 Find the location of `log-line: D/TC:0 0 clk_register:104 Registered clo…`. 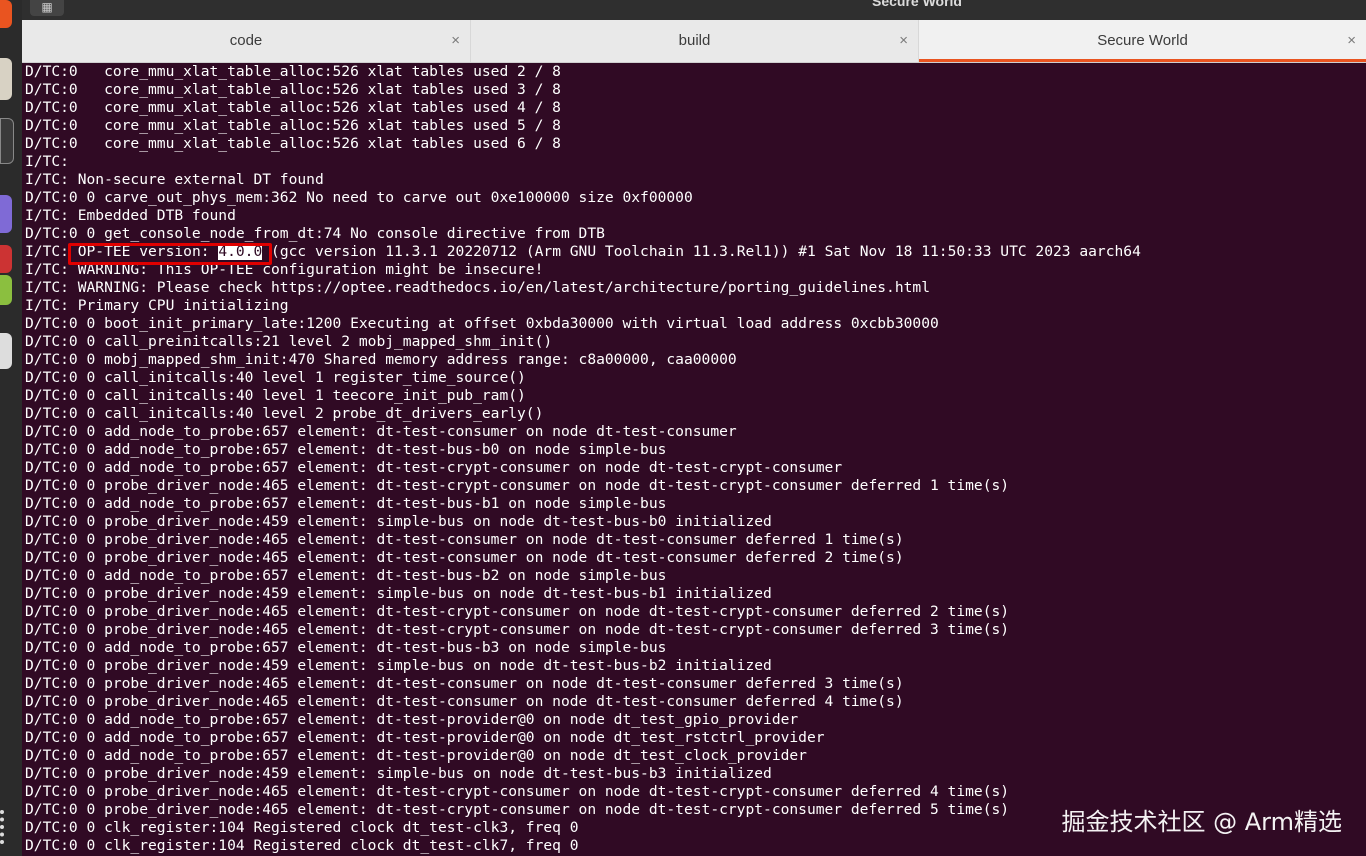

log-line: D/TC:0 0 clk_register:104 Registered clo… is located at coordinates (302, 845).